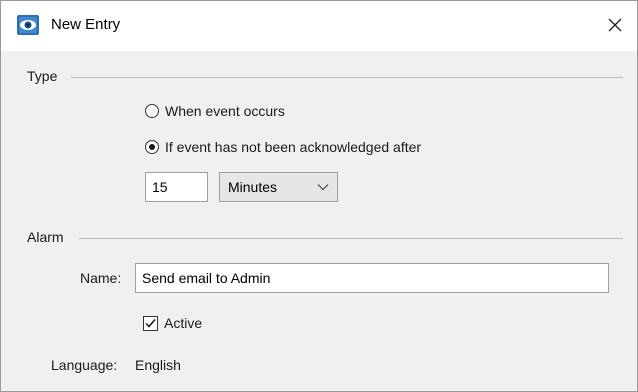 This screenshot has width=638, height=392. Describe the element at coordinates (293, 147) in the screenshot. I see `radio-label: If event has not been acknowledged after` at that location.